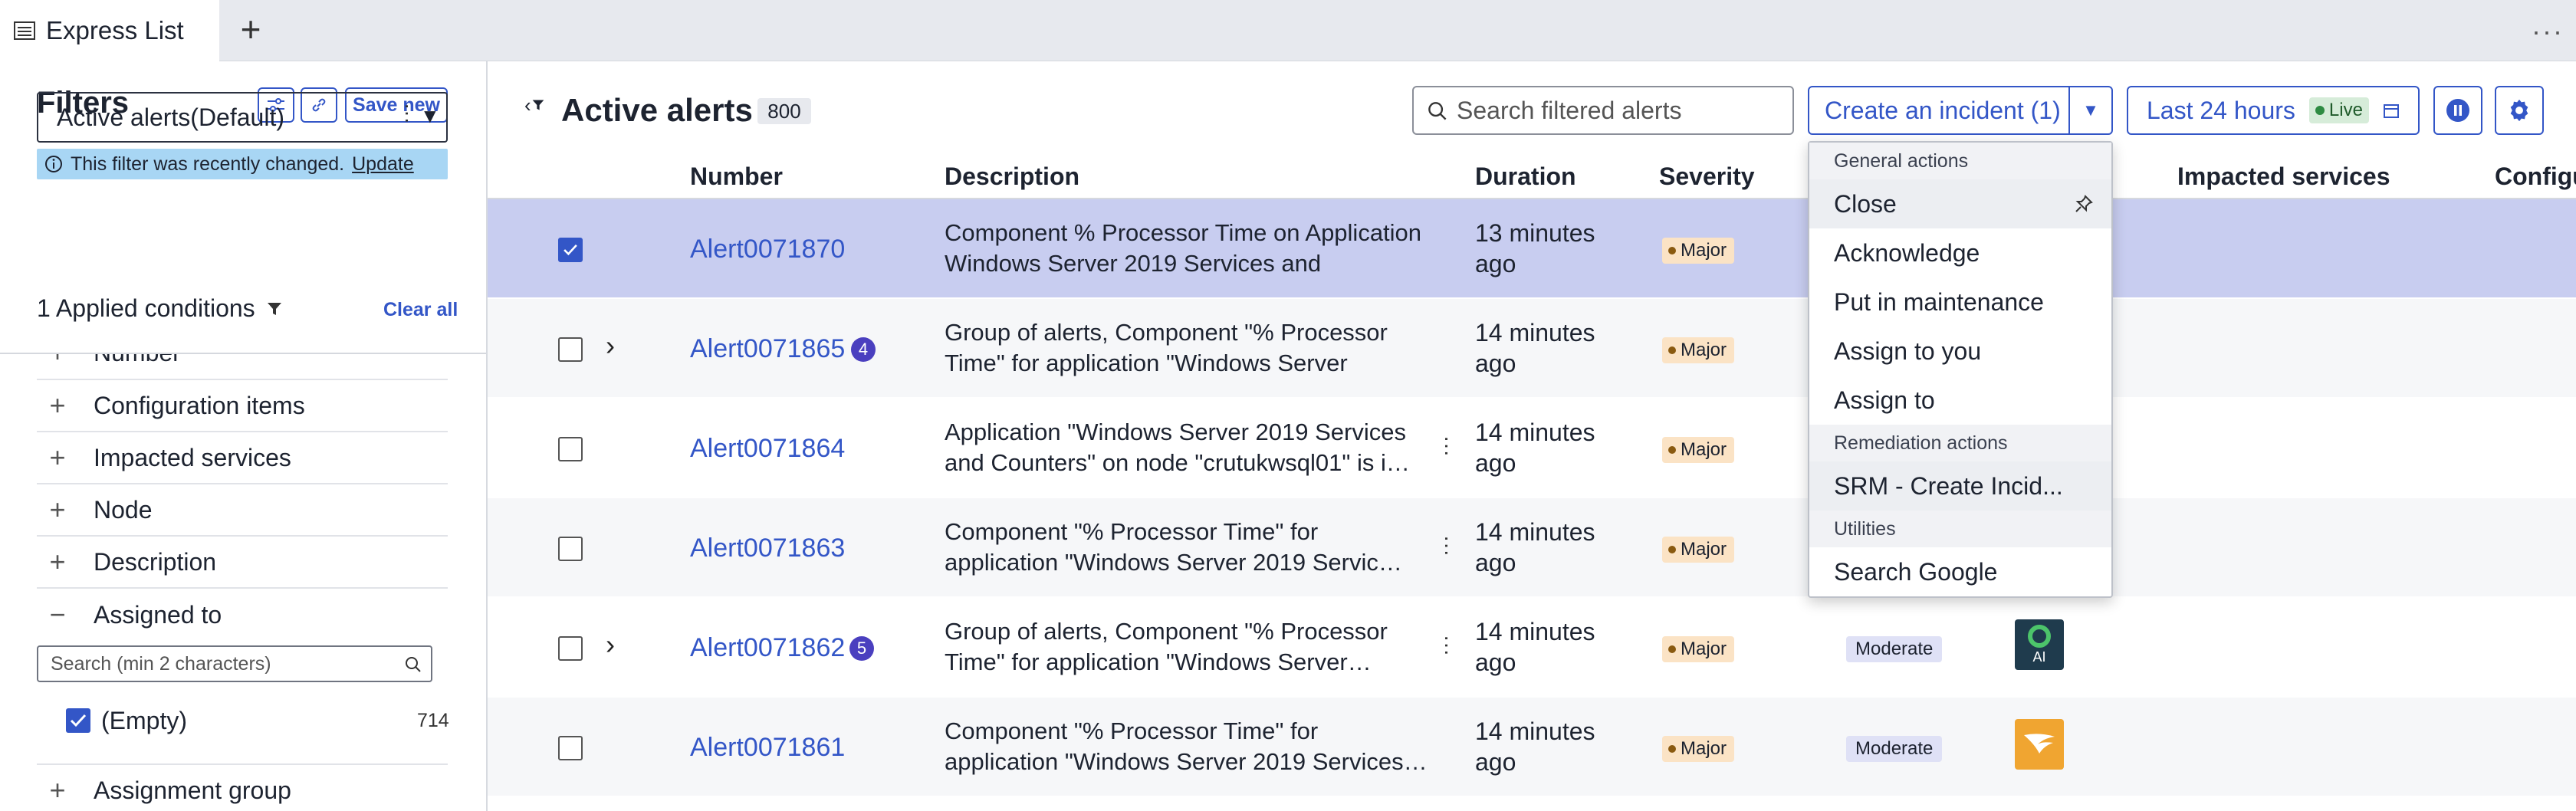  Describe the element at coordinates (1960, 252) in the screenshot. I see `menu-item-acknowledge: Acknowledge` at that location.